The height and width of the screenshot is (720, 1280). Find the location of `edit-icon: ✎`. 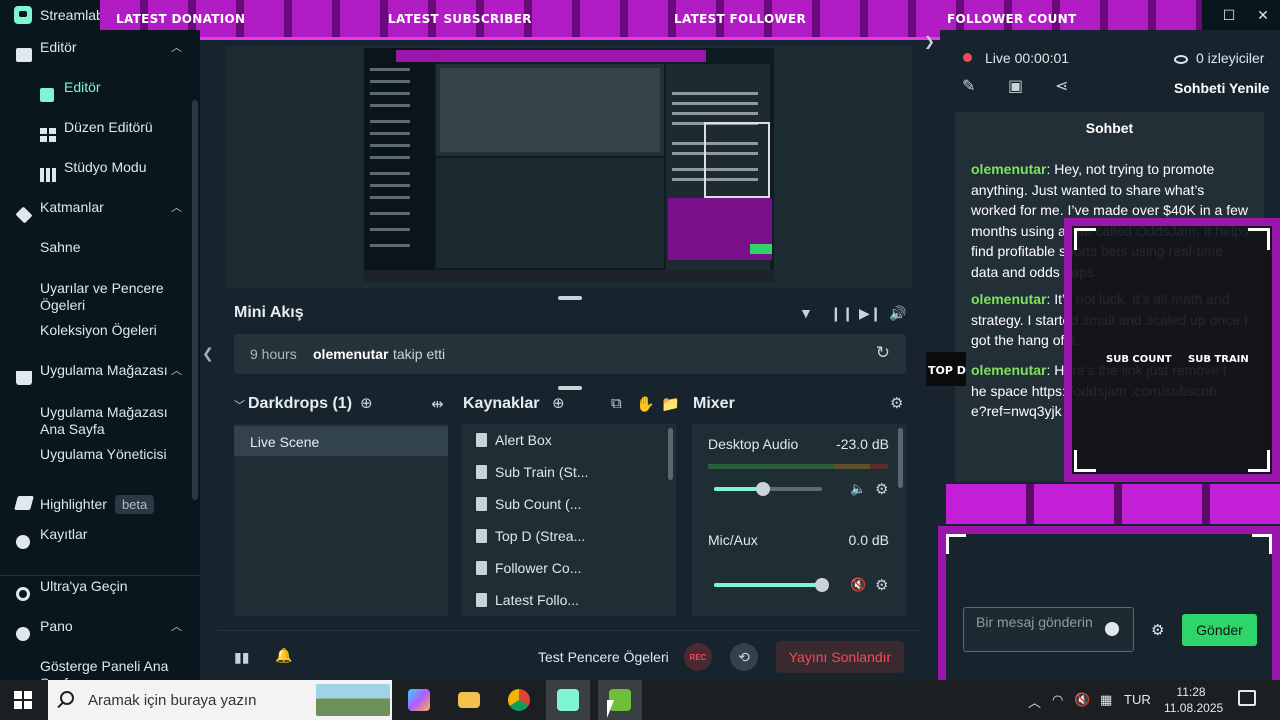

edit-icon: ✎ is located at coordinates (968, 86).